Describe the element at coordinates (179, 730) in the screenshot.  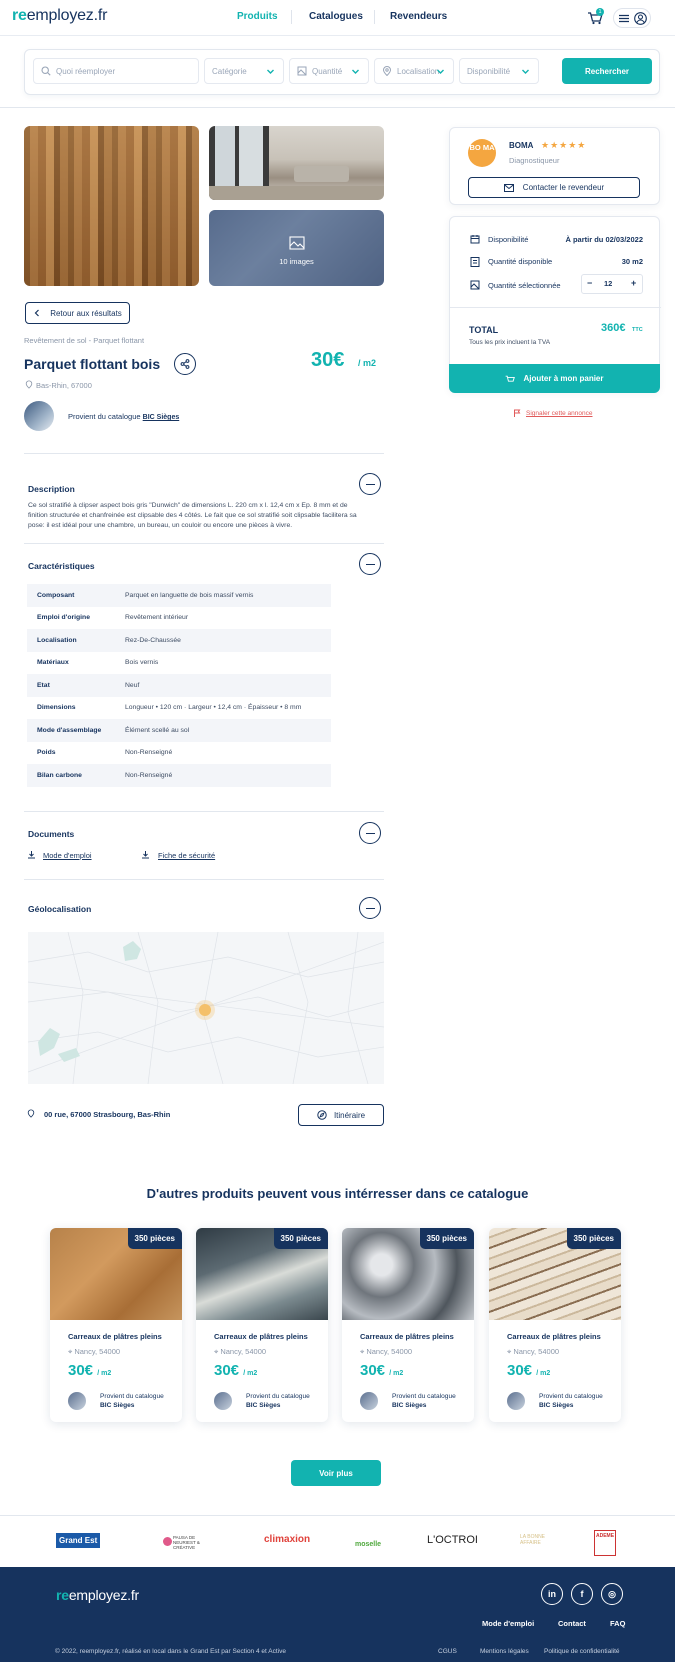
I see `table-row: Mode d'assemblage Élément scellé au sol` at that location.